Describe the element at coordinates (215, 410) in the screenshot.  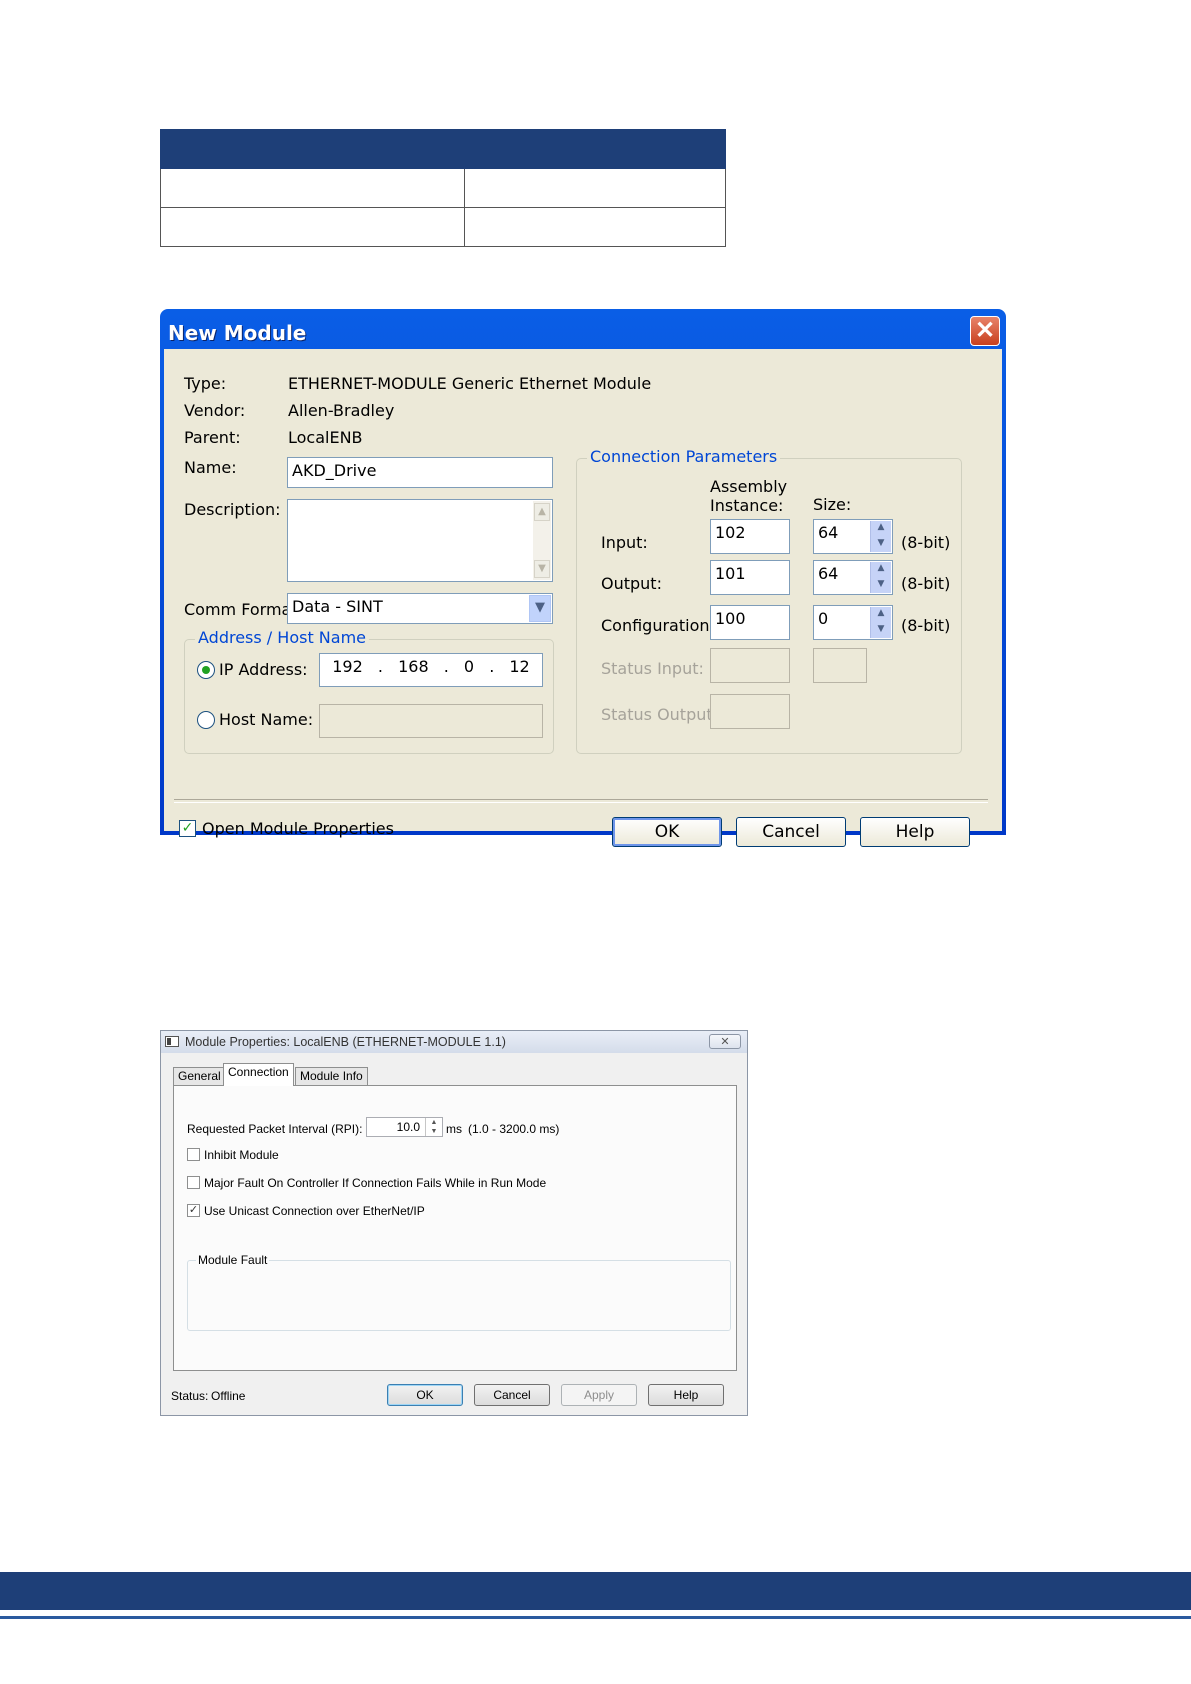
I see `vendor-label: Vendor:` at that location.